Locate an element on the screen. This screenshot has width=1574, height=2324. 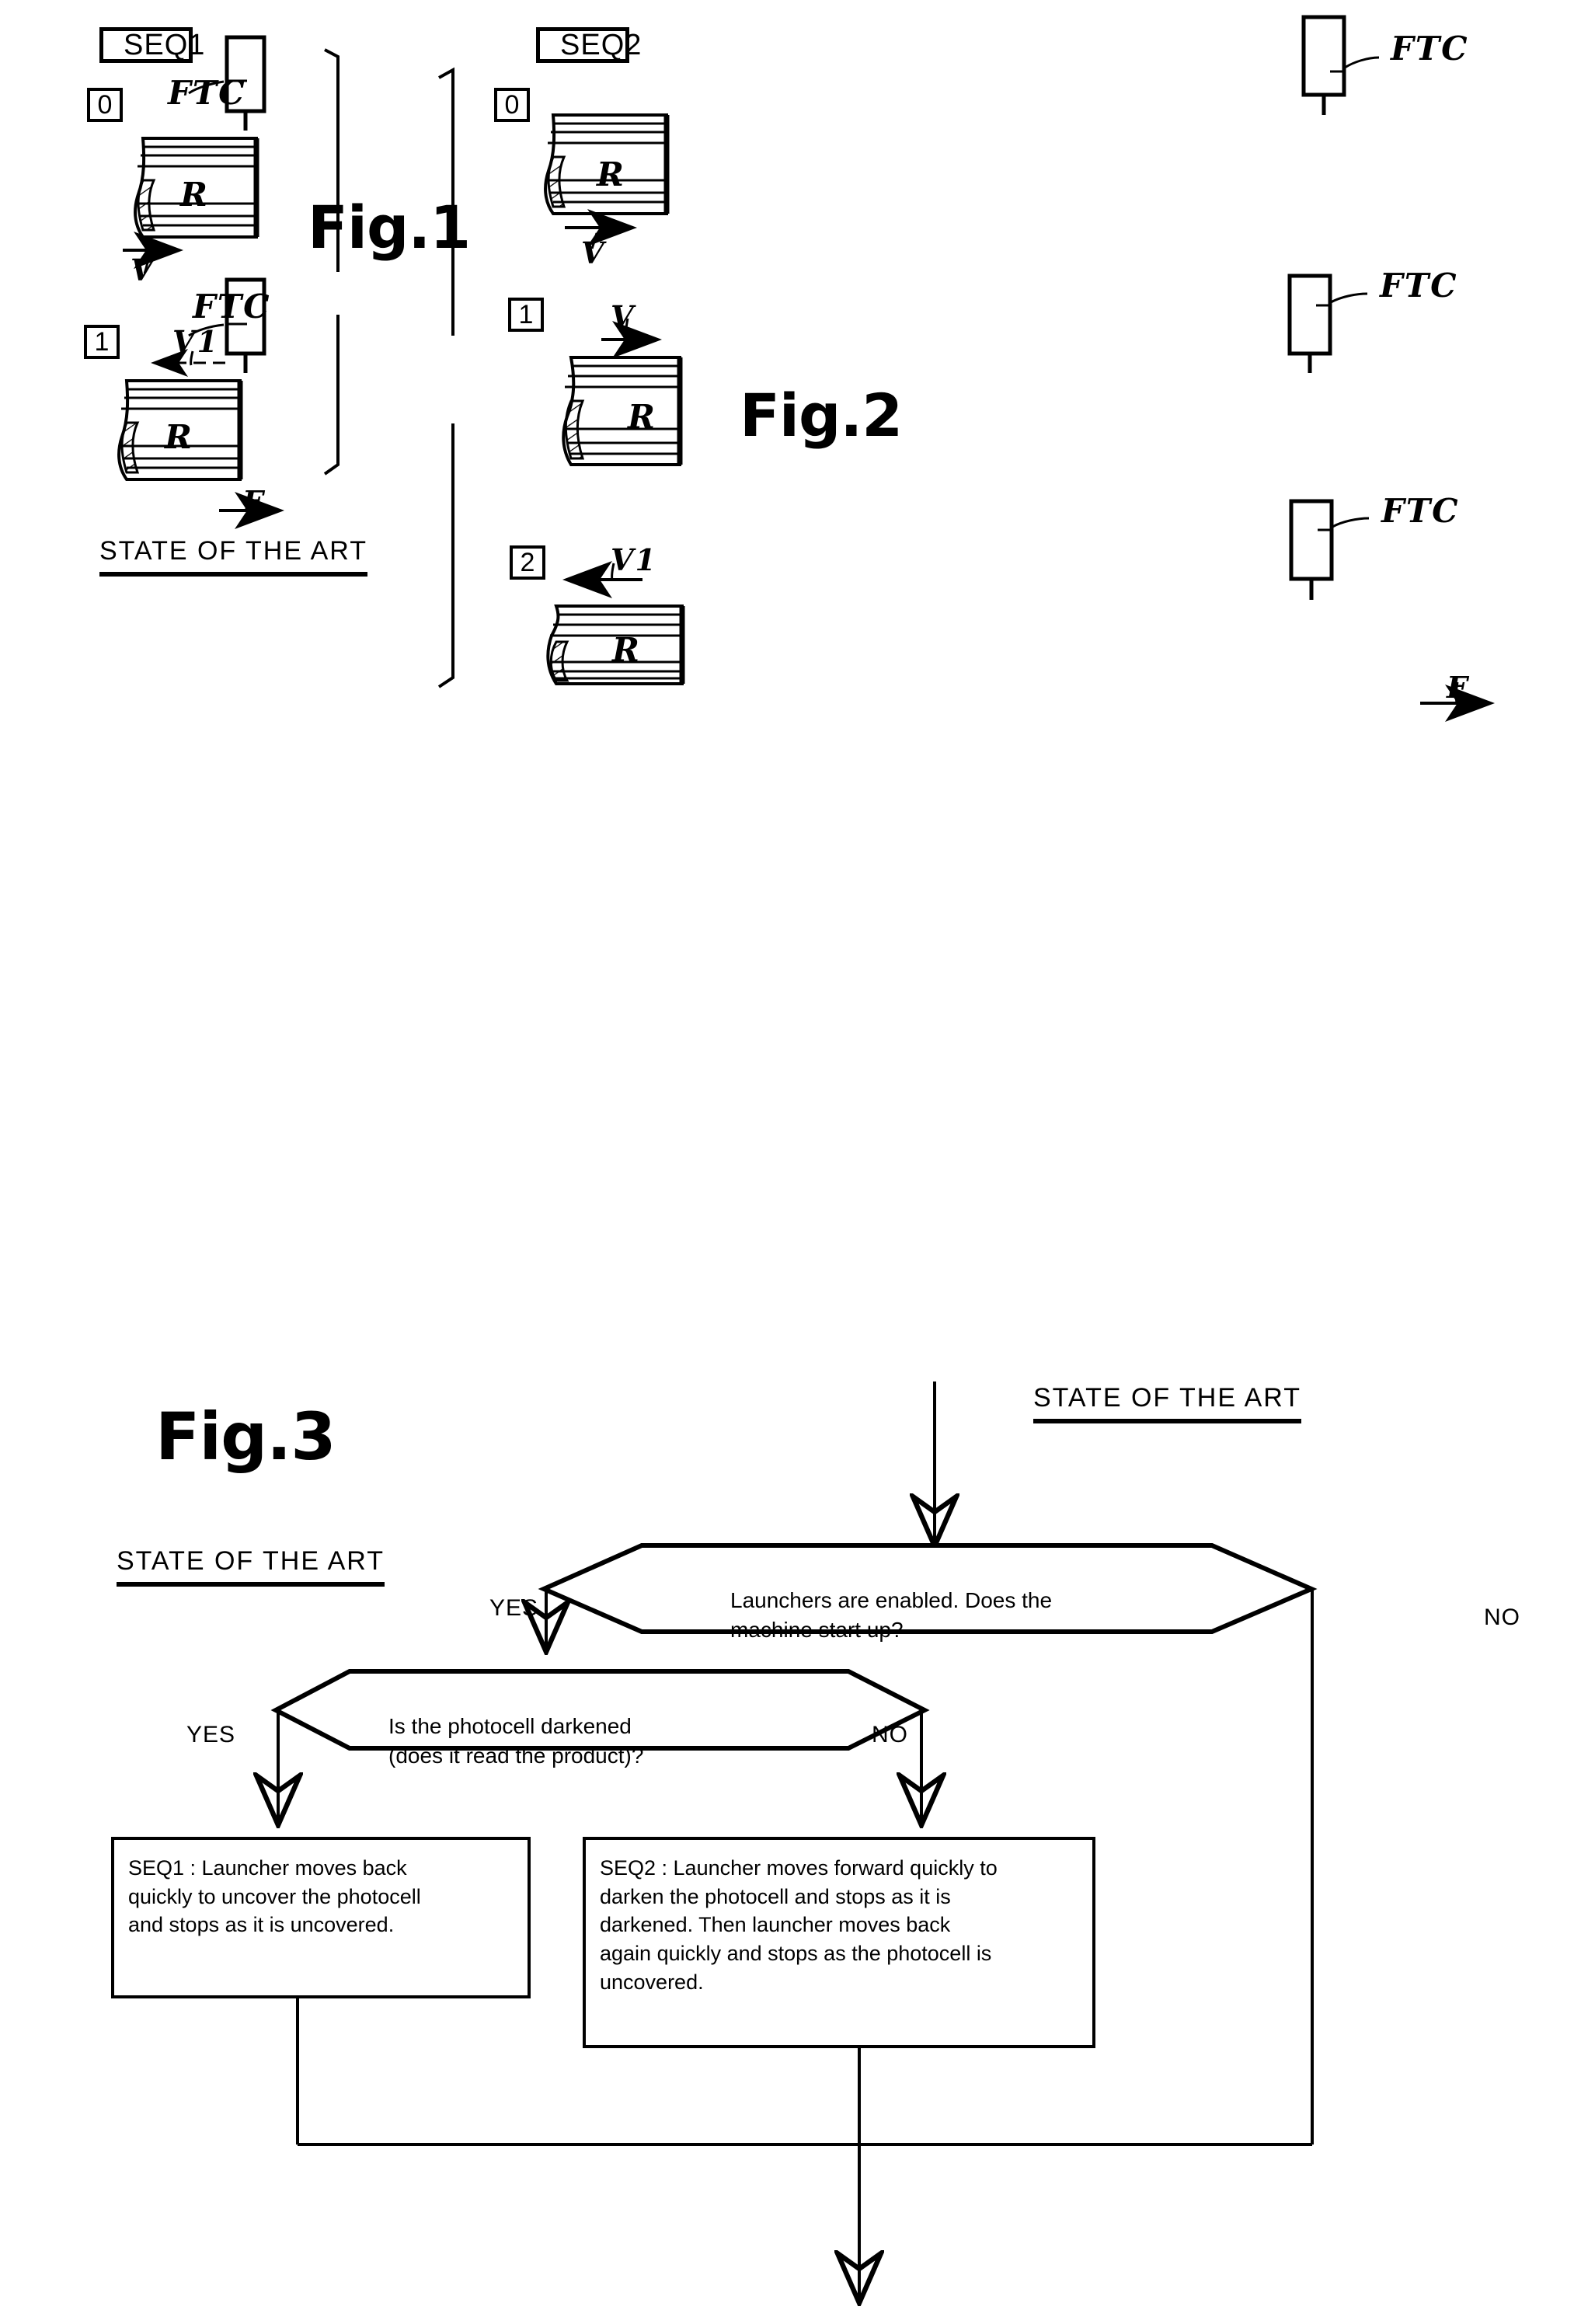
fig2-step0-roll-label: R is located at coordinates (611, 174).